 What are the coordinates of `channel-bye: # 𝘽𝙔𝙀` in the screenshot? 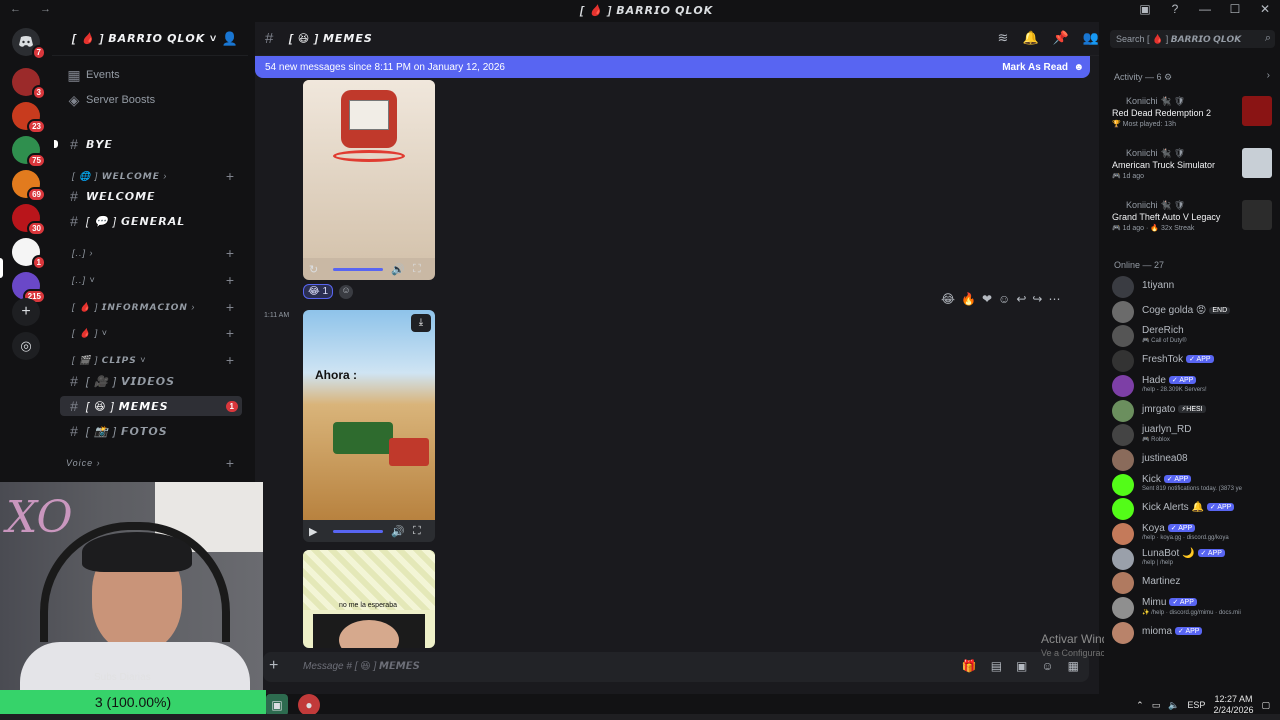 It's located at (147, 144).